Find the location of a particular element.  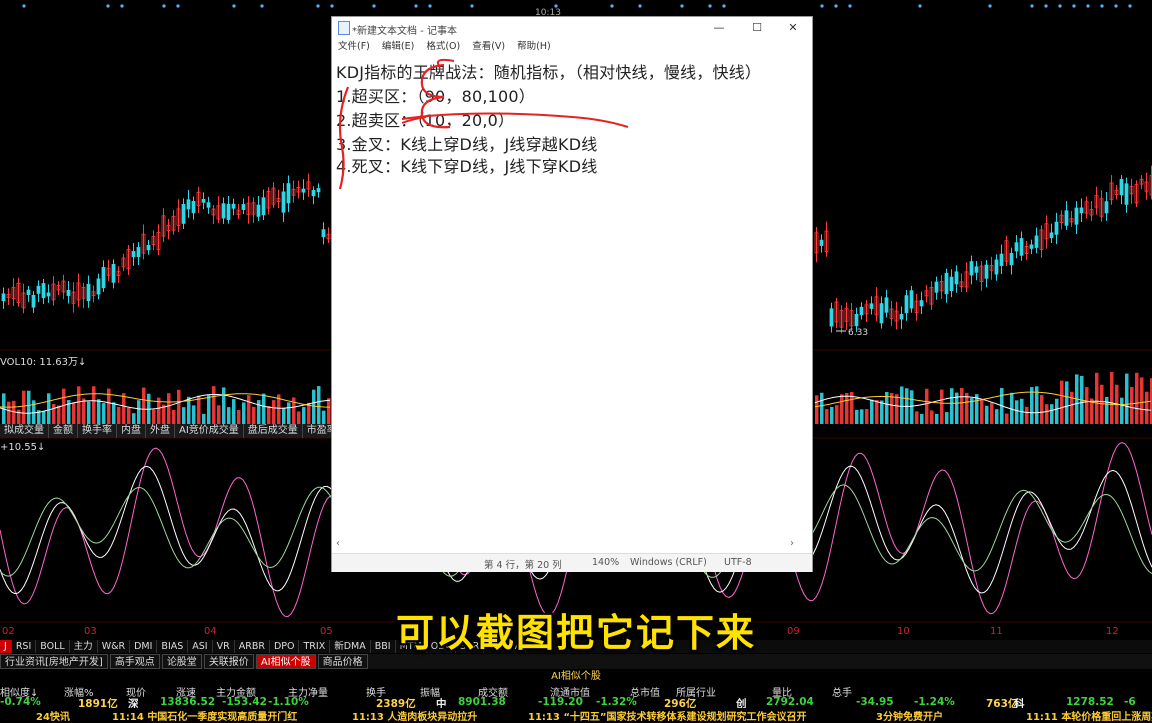

ind-tab: 金额 is located at coordinates (63, 431).